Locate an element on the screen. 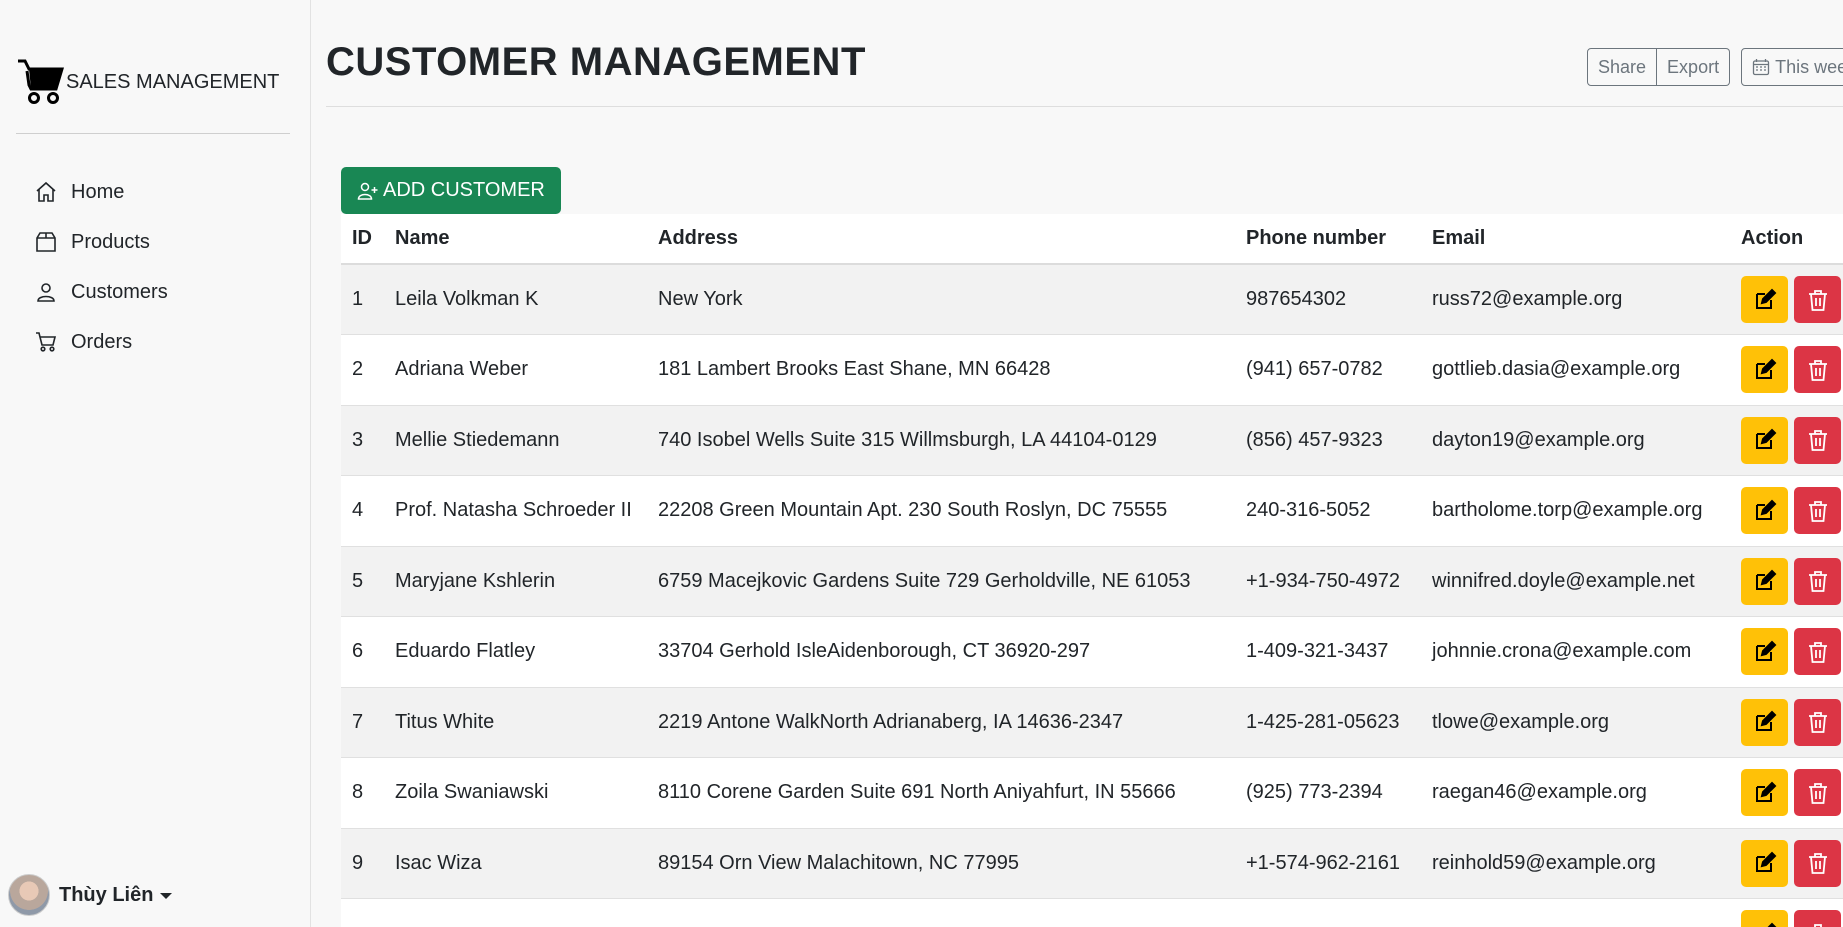  home-icon is located at coordinates (46, 191).